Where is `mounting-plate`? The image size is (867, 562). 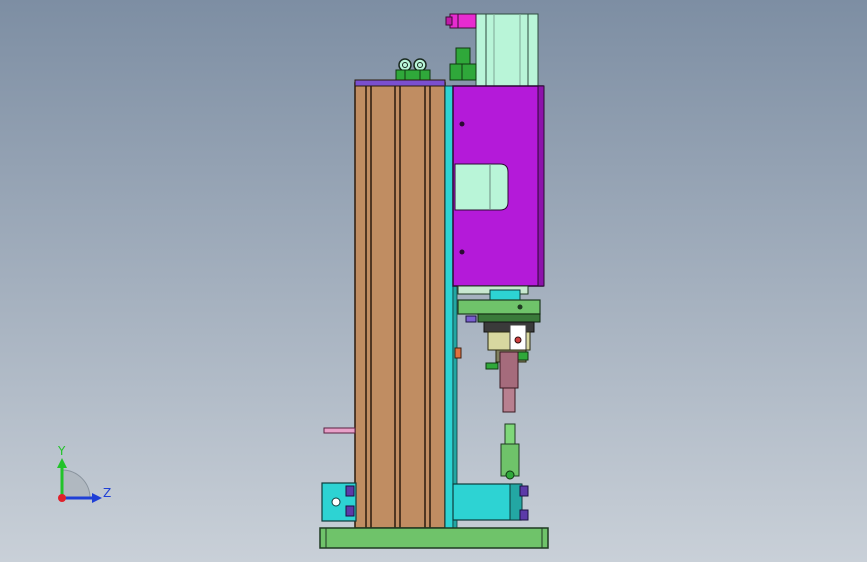
mounting-plate is located at coordinates (499, 304).